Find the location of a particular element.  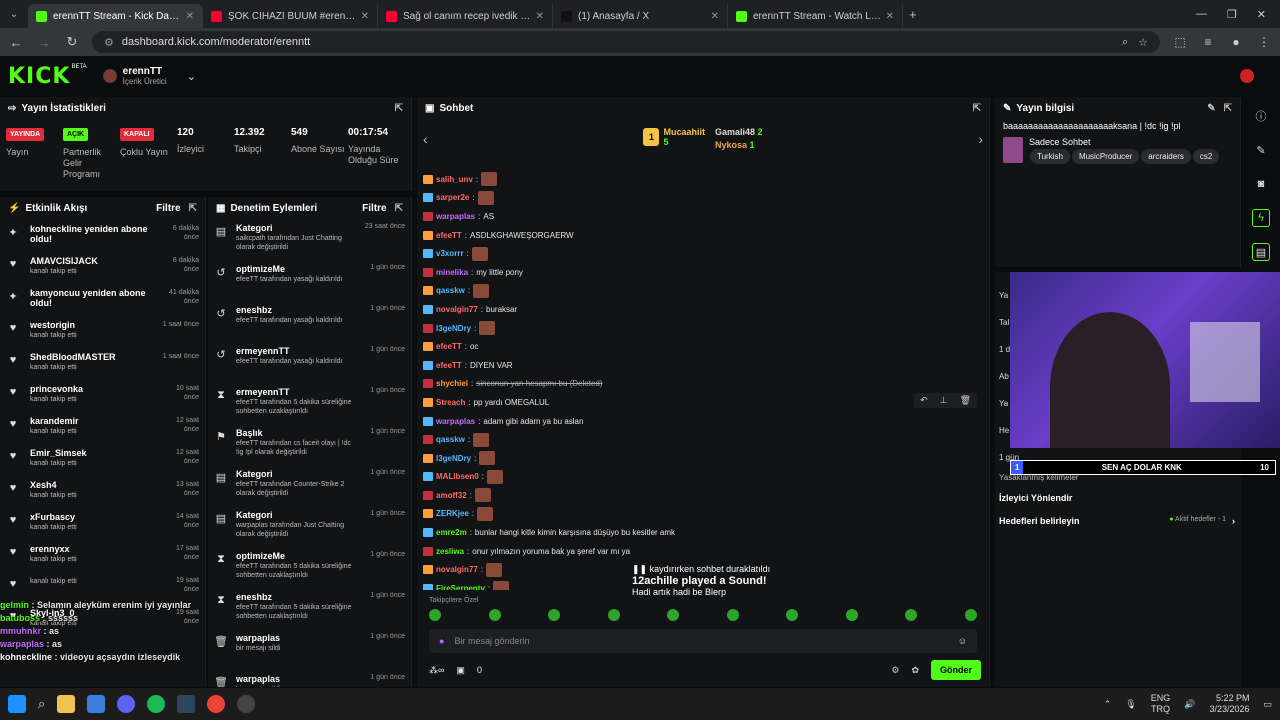

browser-tab: erennTT Stream - Kick Dashbo ✕ is located at coordinates (115, 16).